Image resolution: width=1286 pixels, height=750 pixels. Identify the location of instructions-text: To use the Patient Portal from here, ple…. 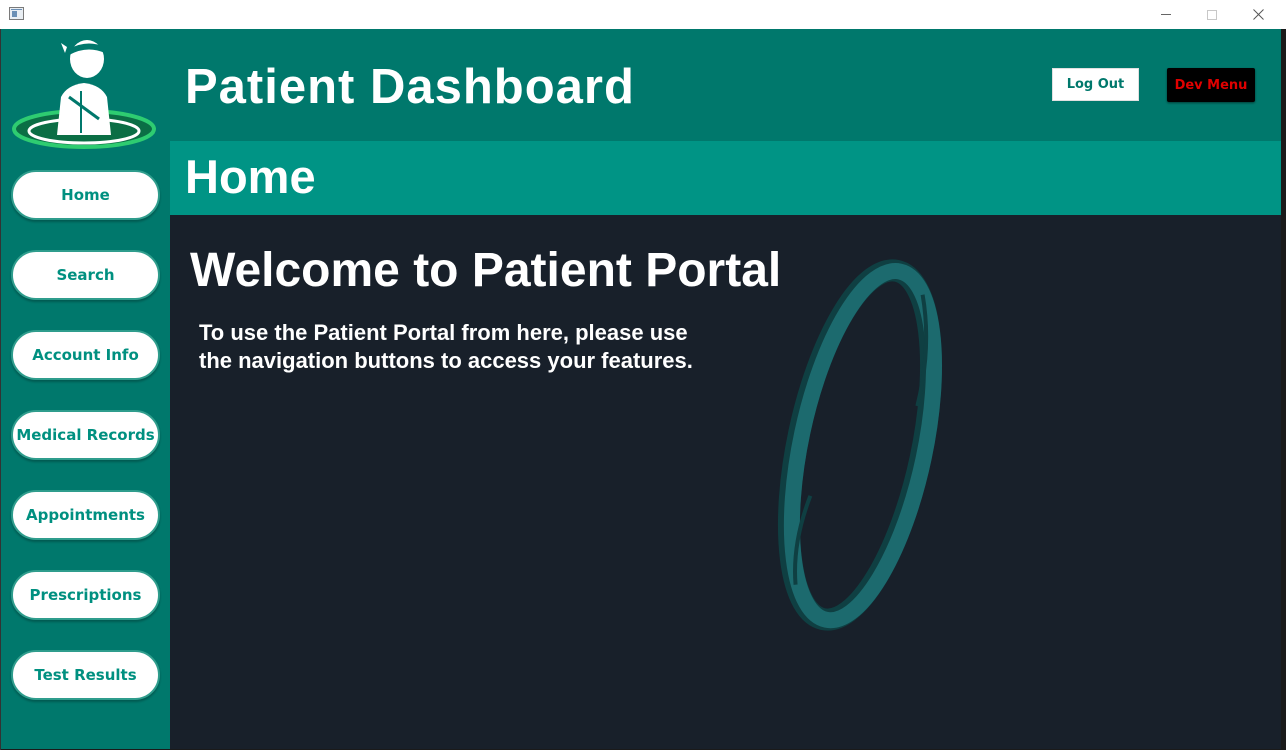
(446, 346).